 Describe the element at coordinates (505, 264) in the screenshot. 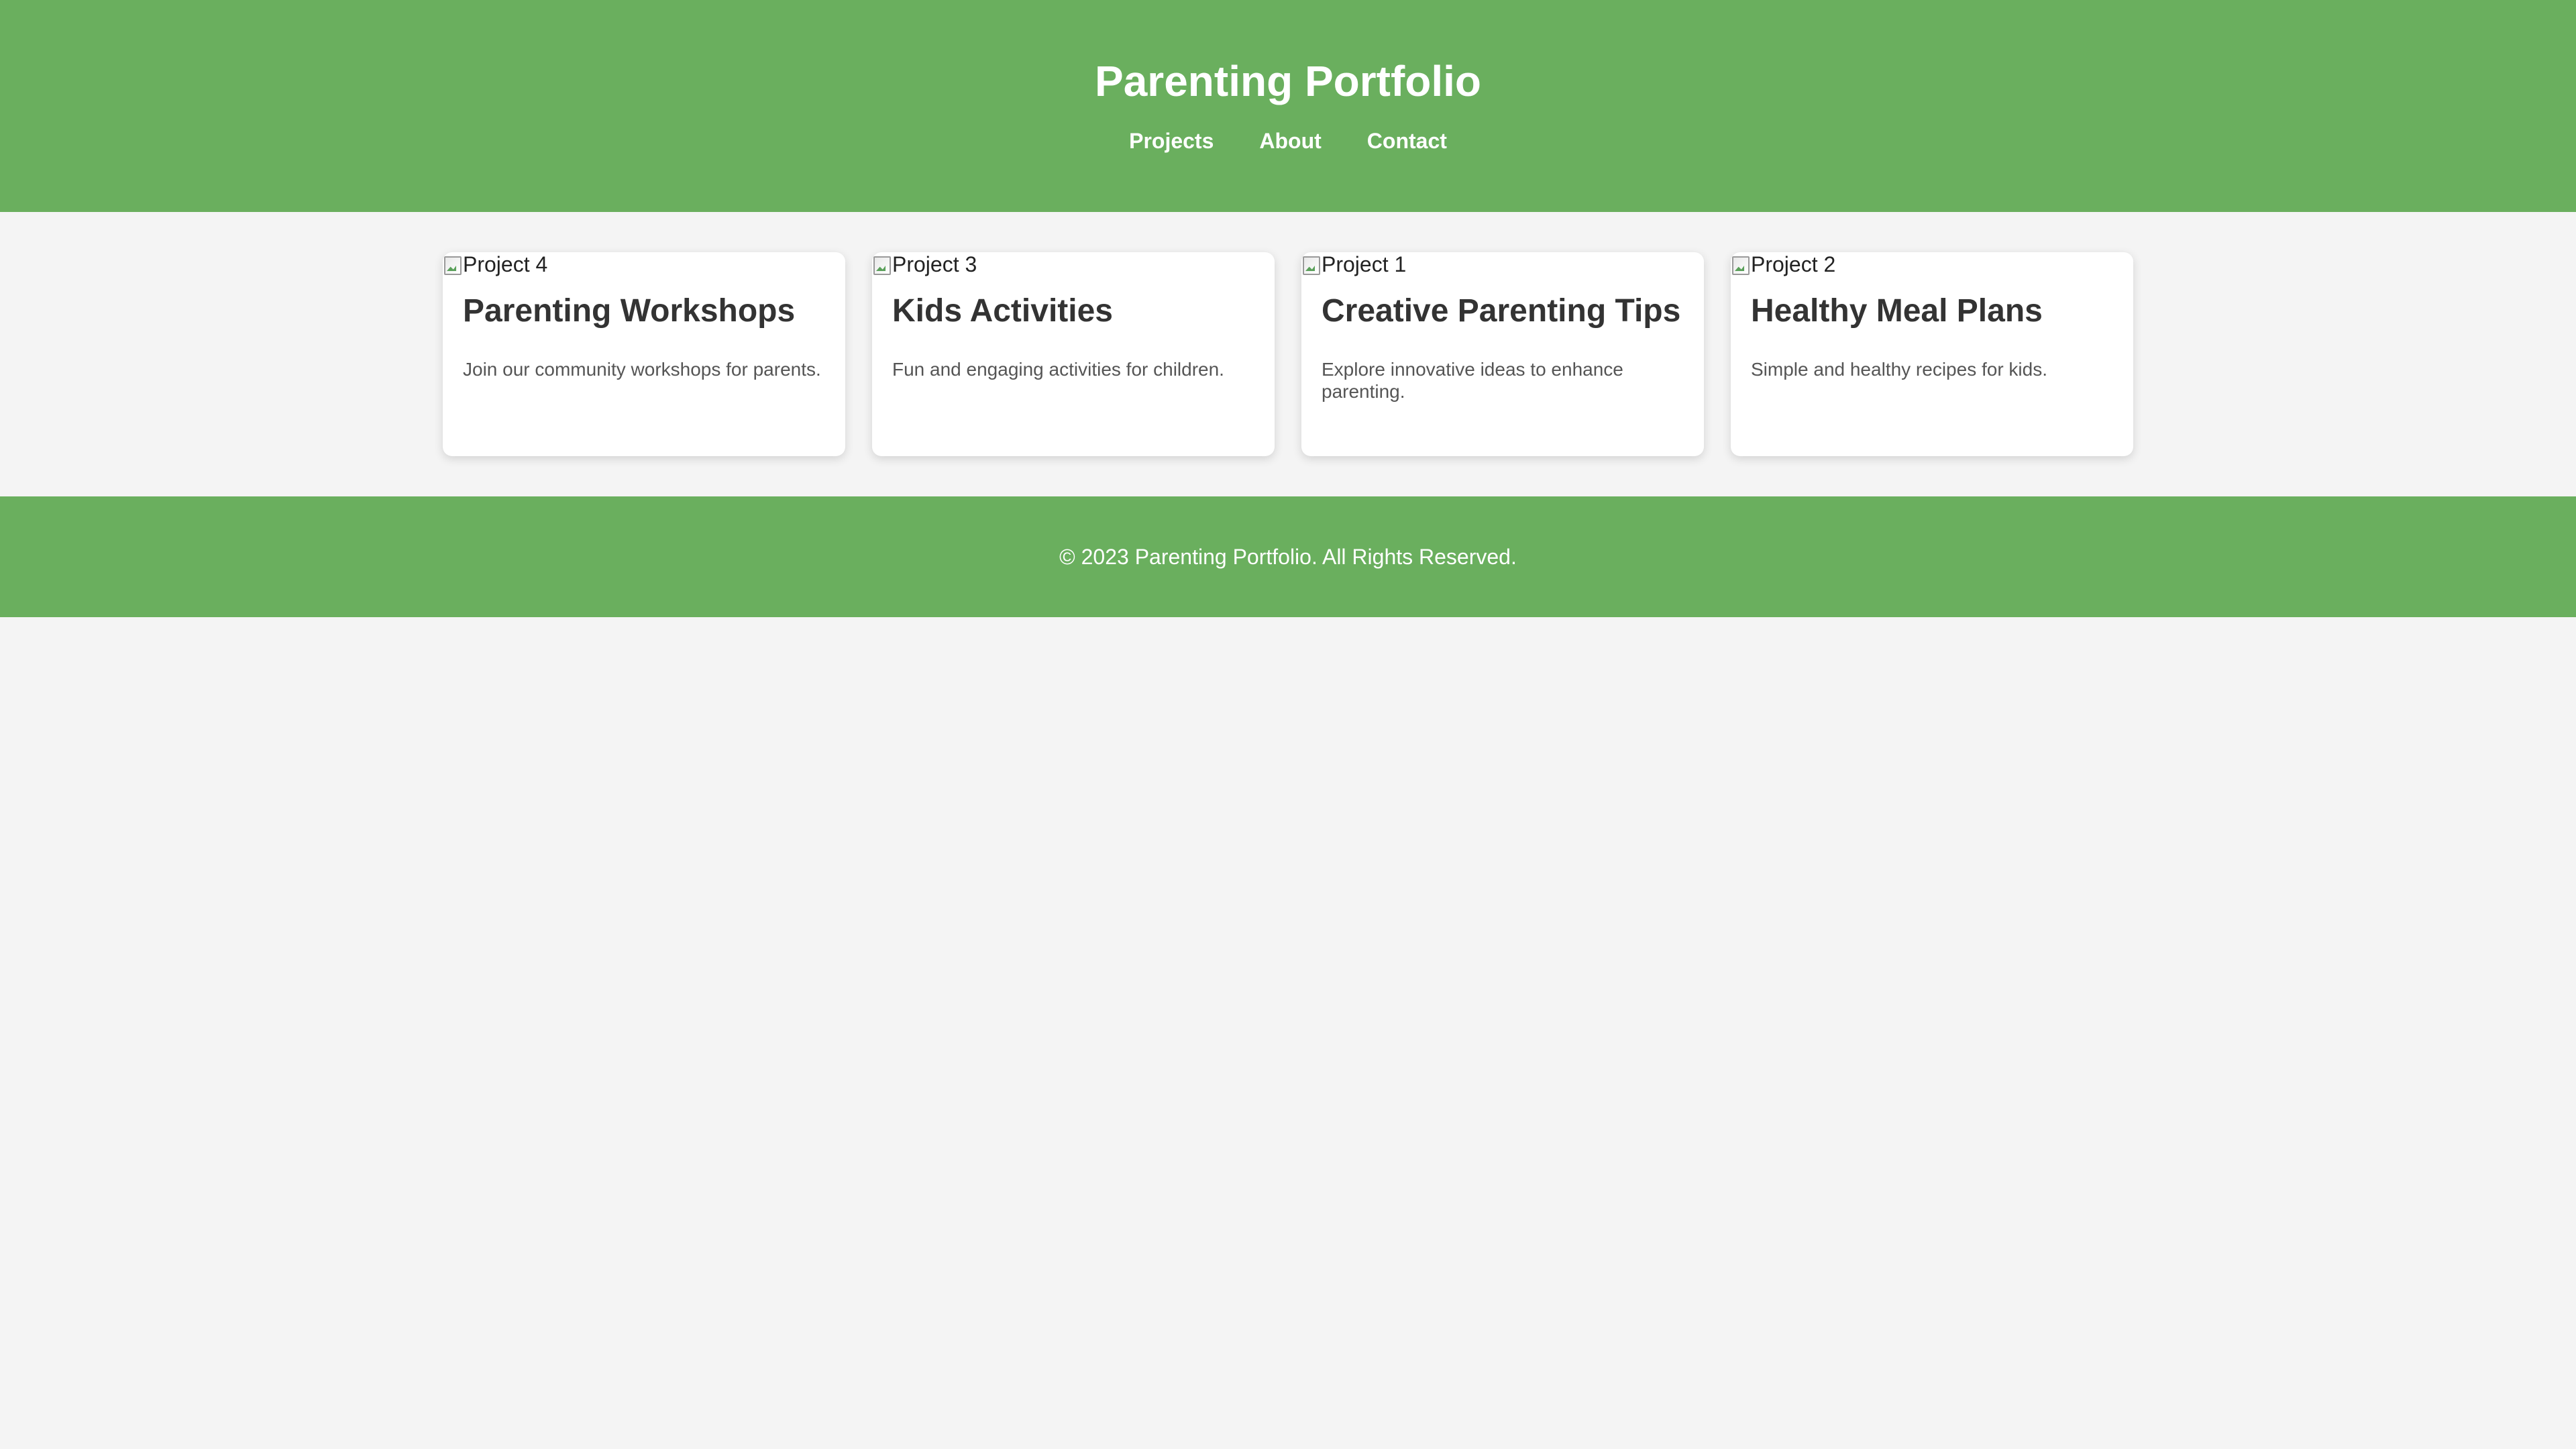

I see `project-image-alt: Project 4` at that location.